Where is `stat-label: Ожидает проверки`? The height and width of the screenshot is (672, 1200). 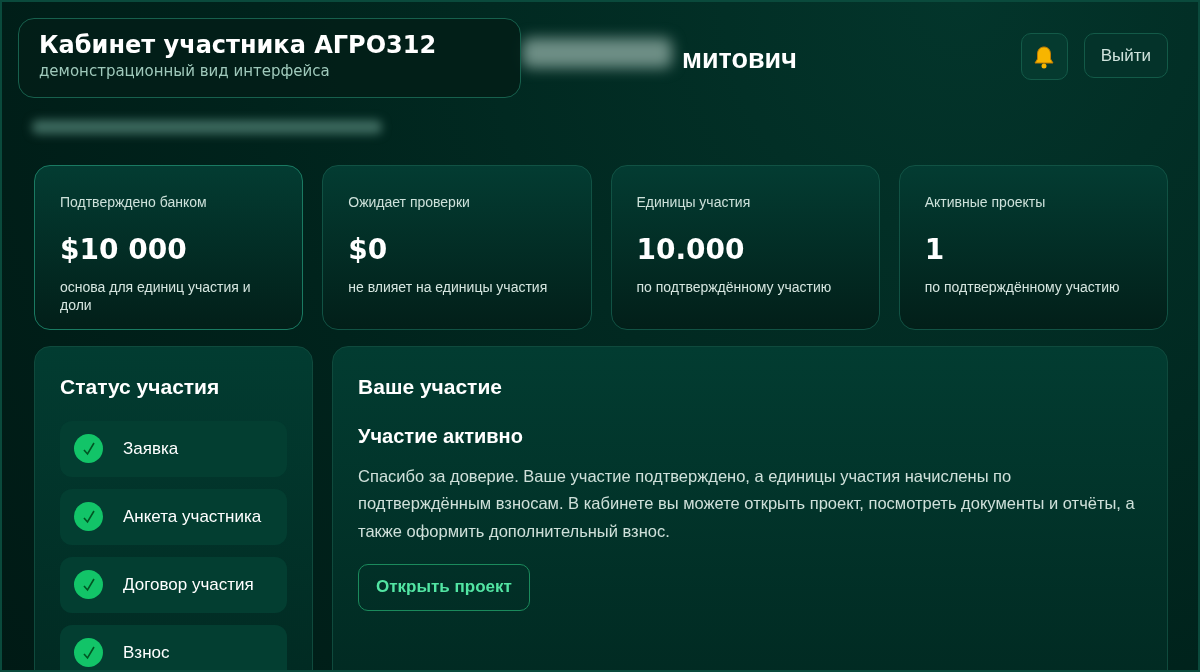 stat-label: Ожидает проверки is located at coordinates (409, 202).